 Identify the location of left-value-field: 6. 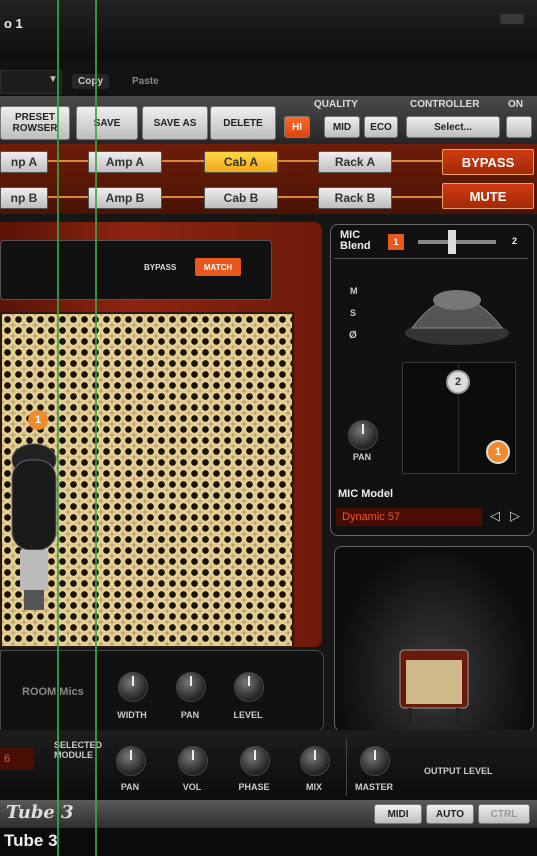
(17, 759).